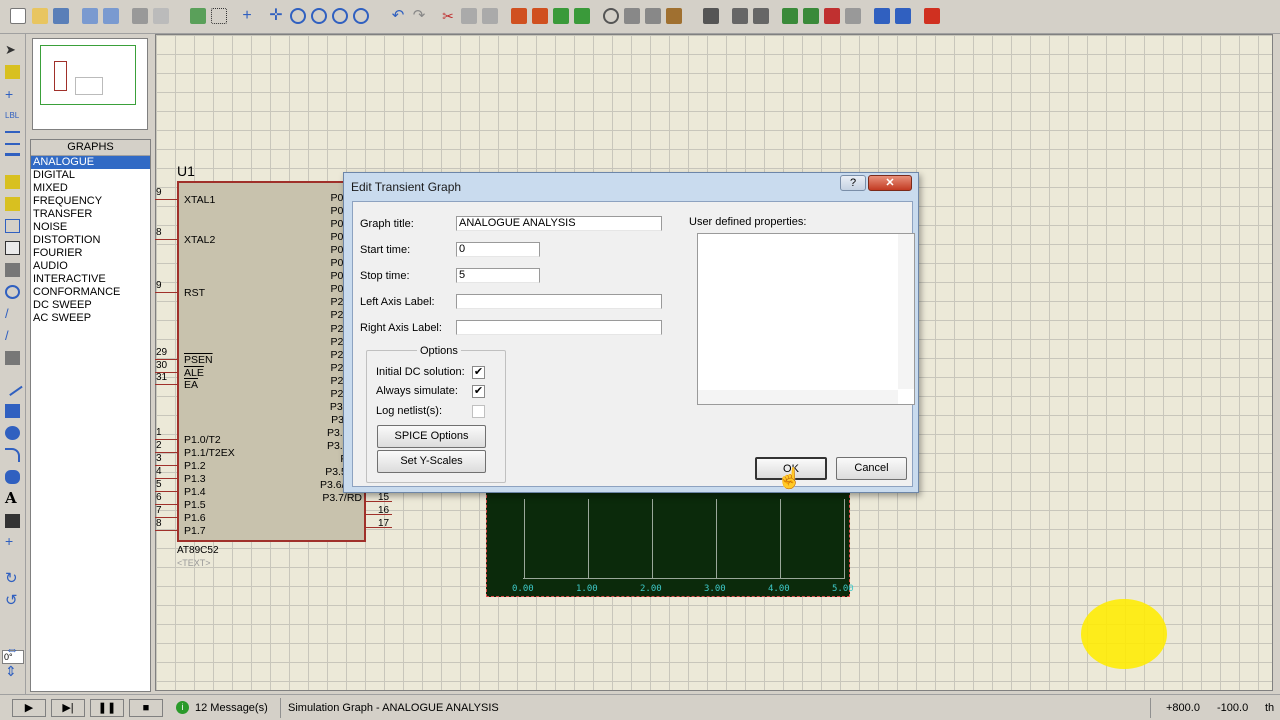 This screenshot has height=720, width=1280. What do you see at coordinates (490, 16) in the screenshot?
I see `paste-icon` at bounding box center [490, 16].